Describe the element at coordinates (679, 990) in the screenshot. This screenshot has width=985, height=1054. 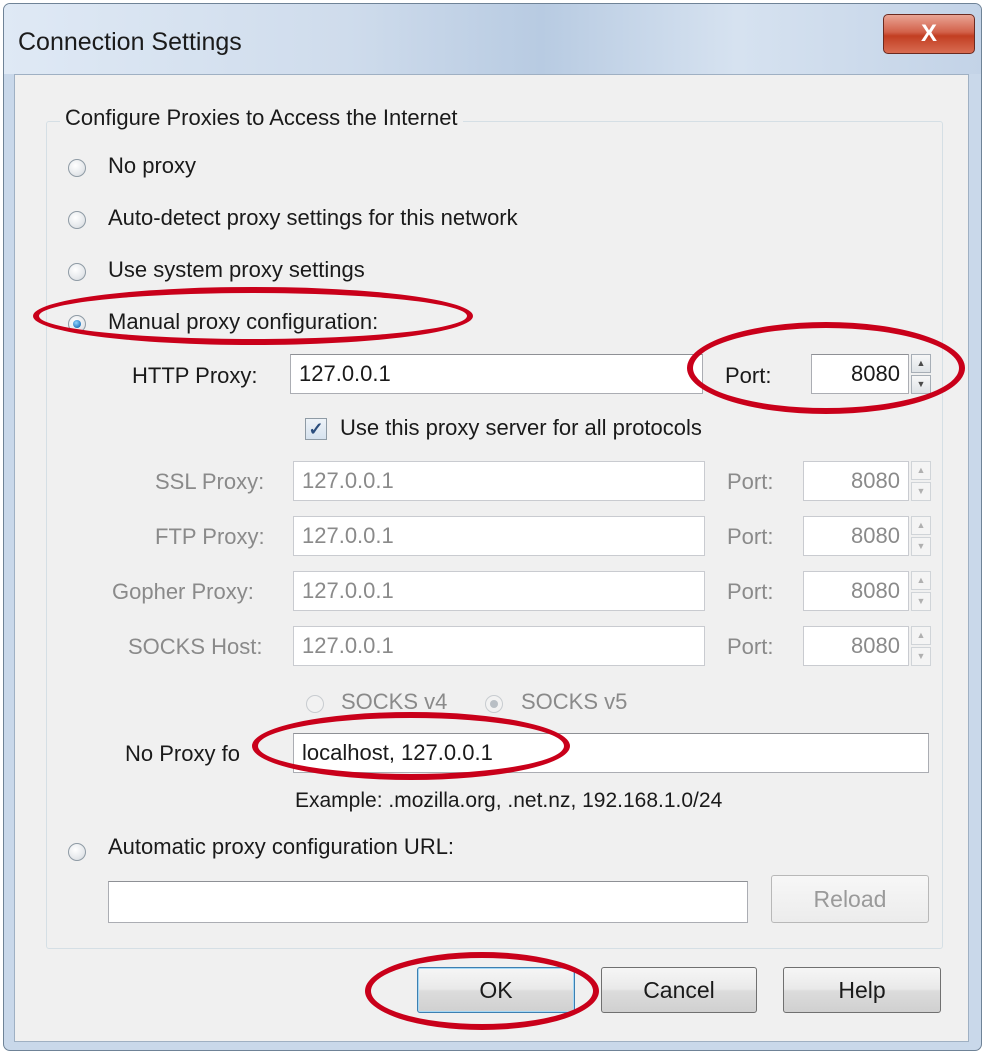
I see `cancel-button: Cancel` at that location.